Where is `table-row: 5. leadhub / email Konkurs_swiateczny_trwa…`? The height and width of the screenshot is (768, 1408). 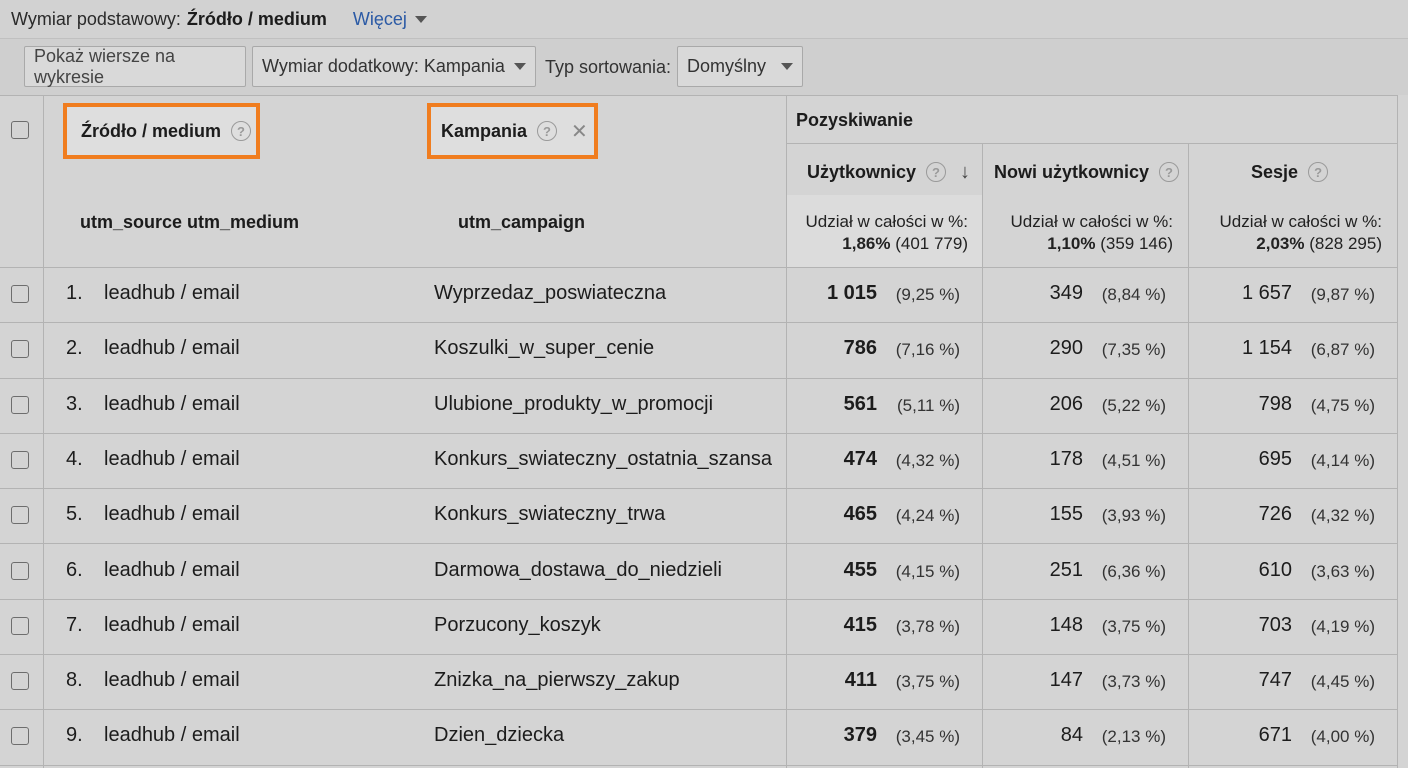
table-row: 5. leadhub / email Konkurs_swiateczny_trwa… is located at coordinates (699, 517).